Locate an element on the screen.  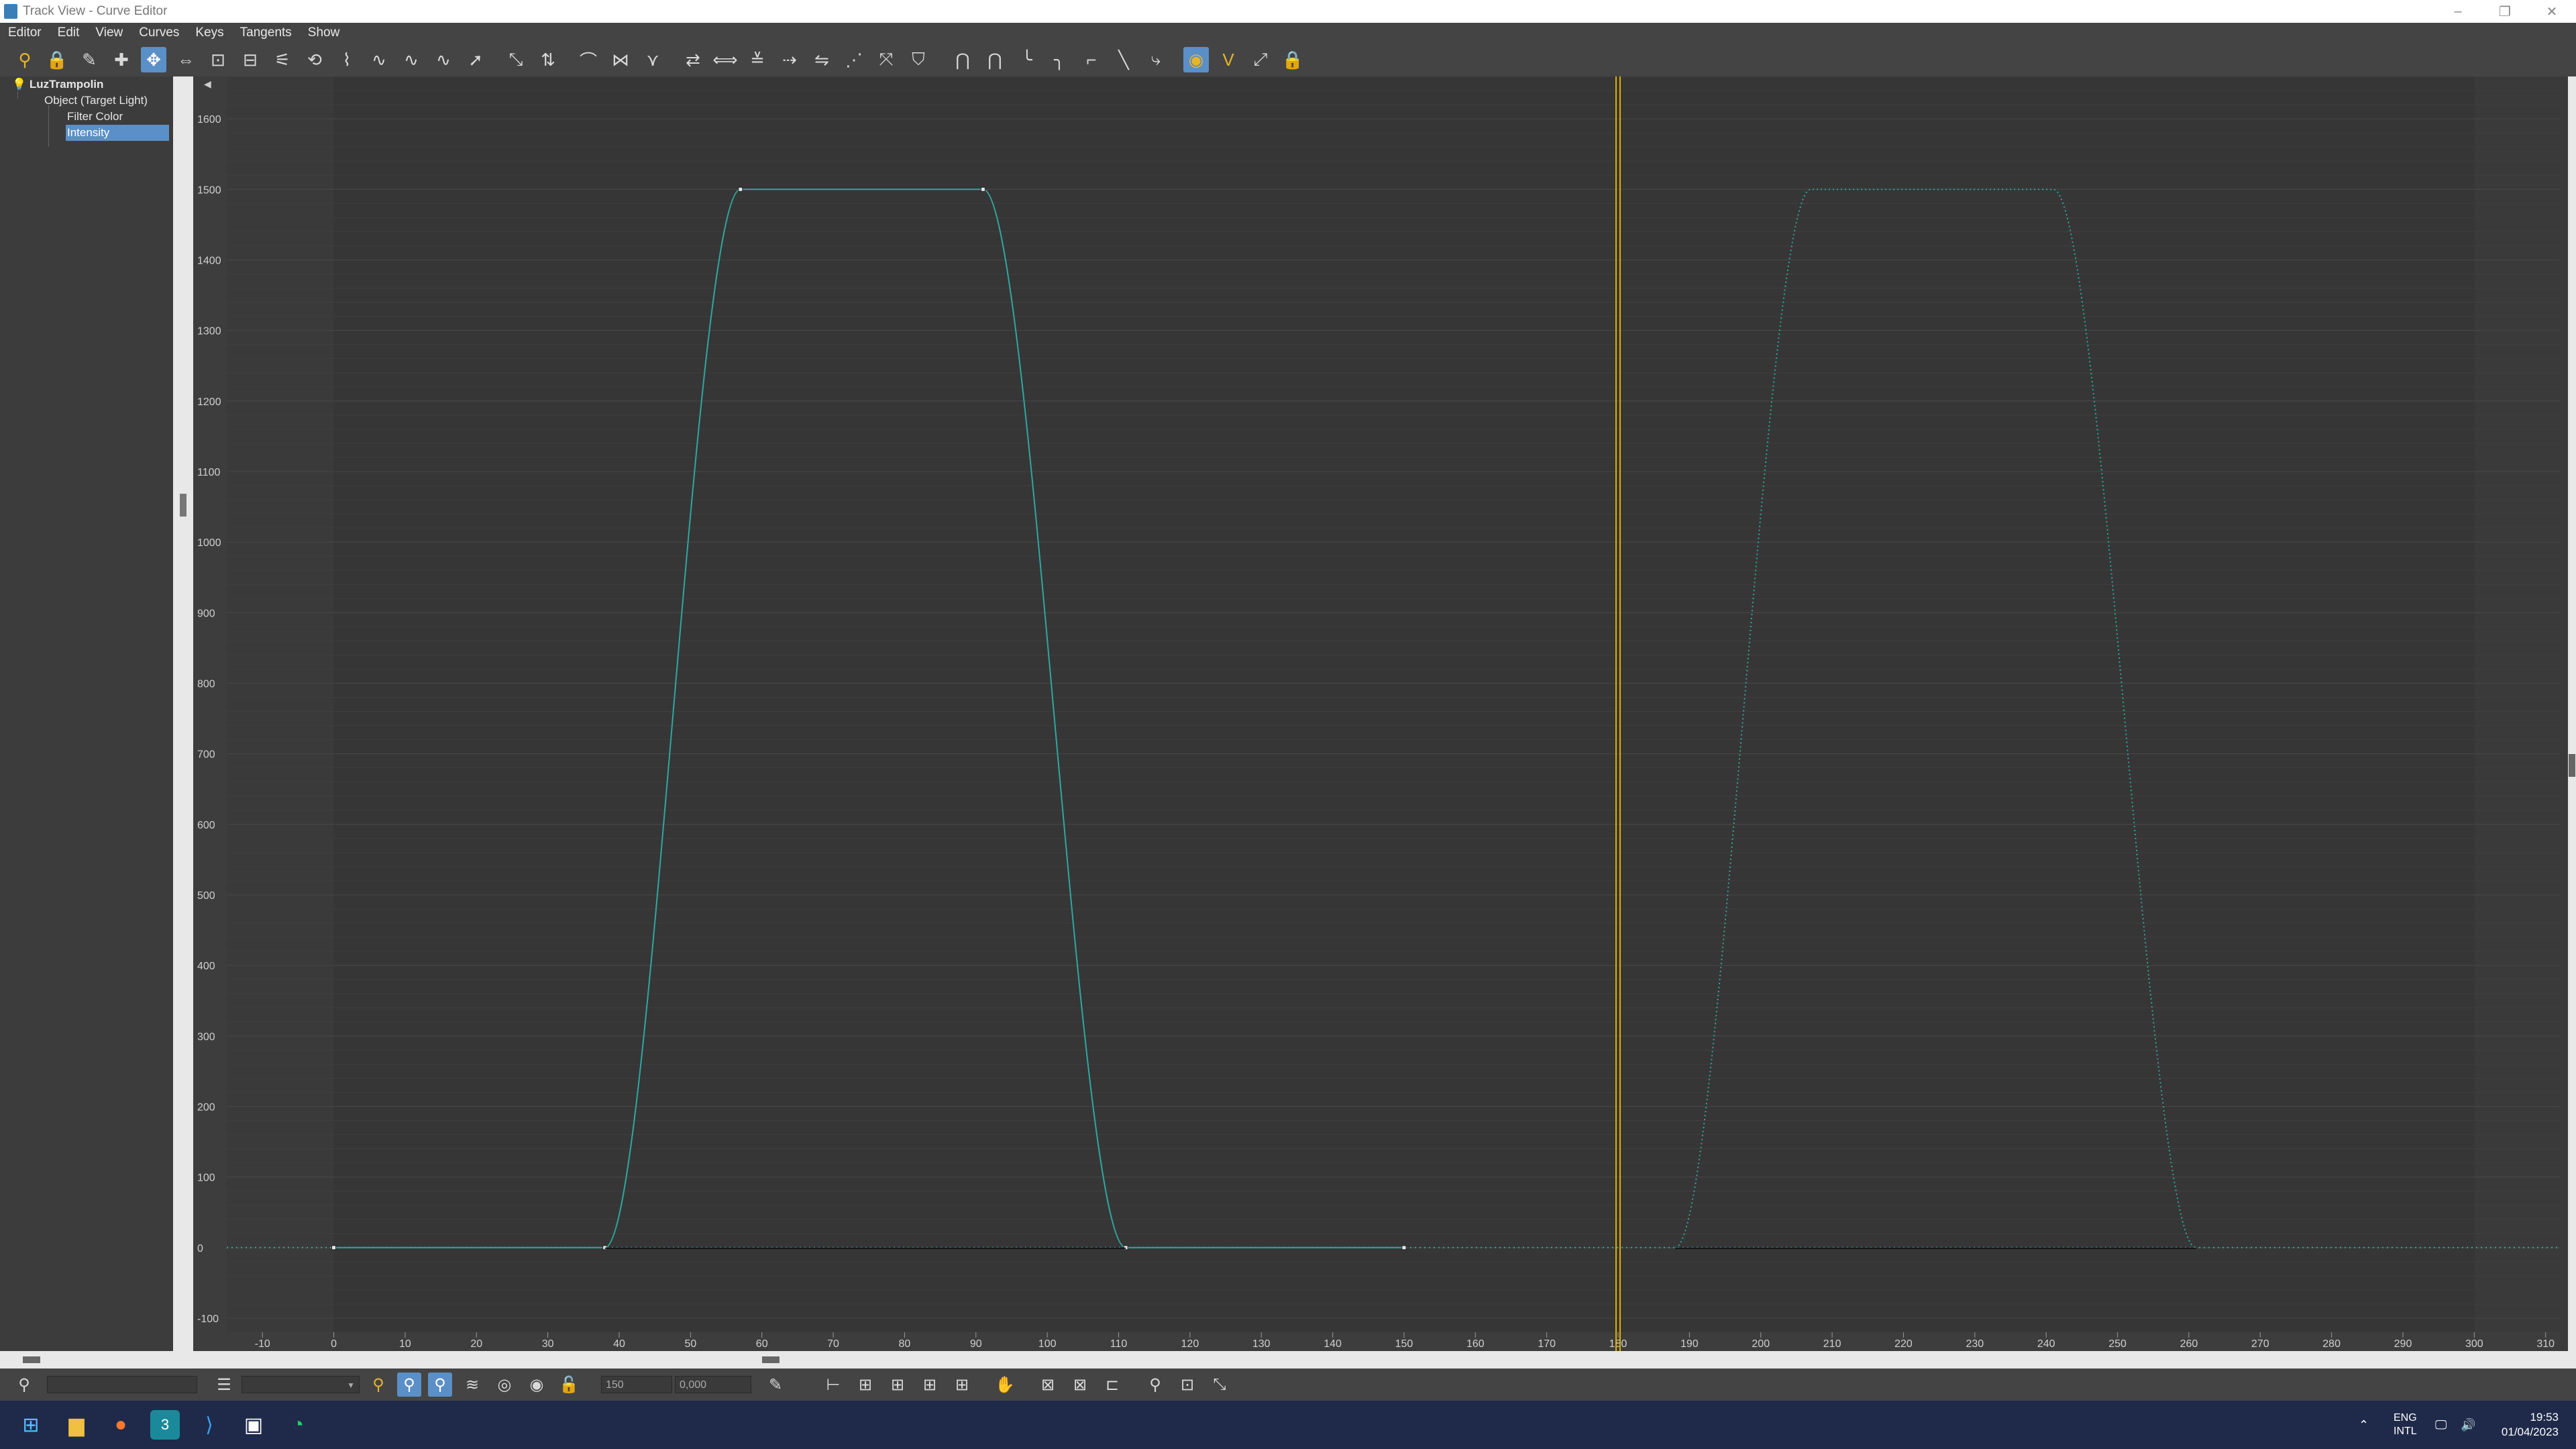
file-explorer-icon: ▆ is located at coordinates (76, 1425).